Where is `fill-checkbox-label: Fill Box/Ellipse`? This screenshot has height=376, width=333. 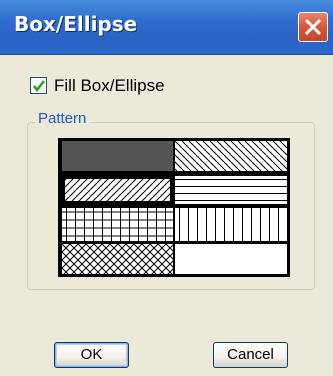 fill-checkbox-label: Fill Box/Ellipse is located at coordinates (109, 86).